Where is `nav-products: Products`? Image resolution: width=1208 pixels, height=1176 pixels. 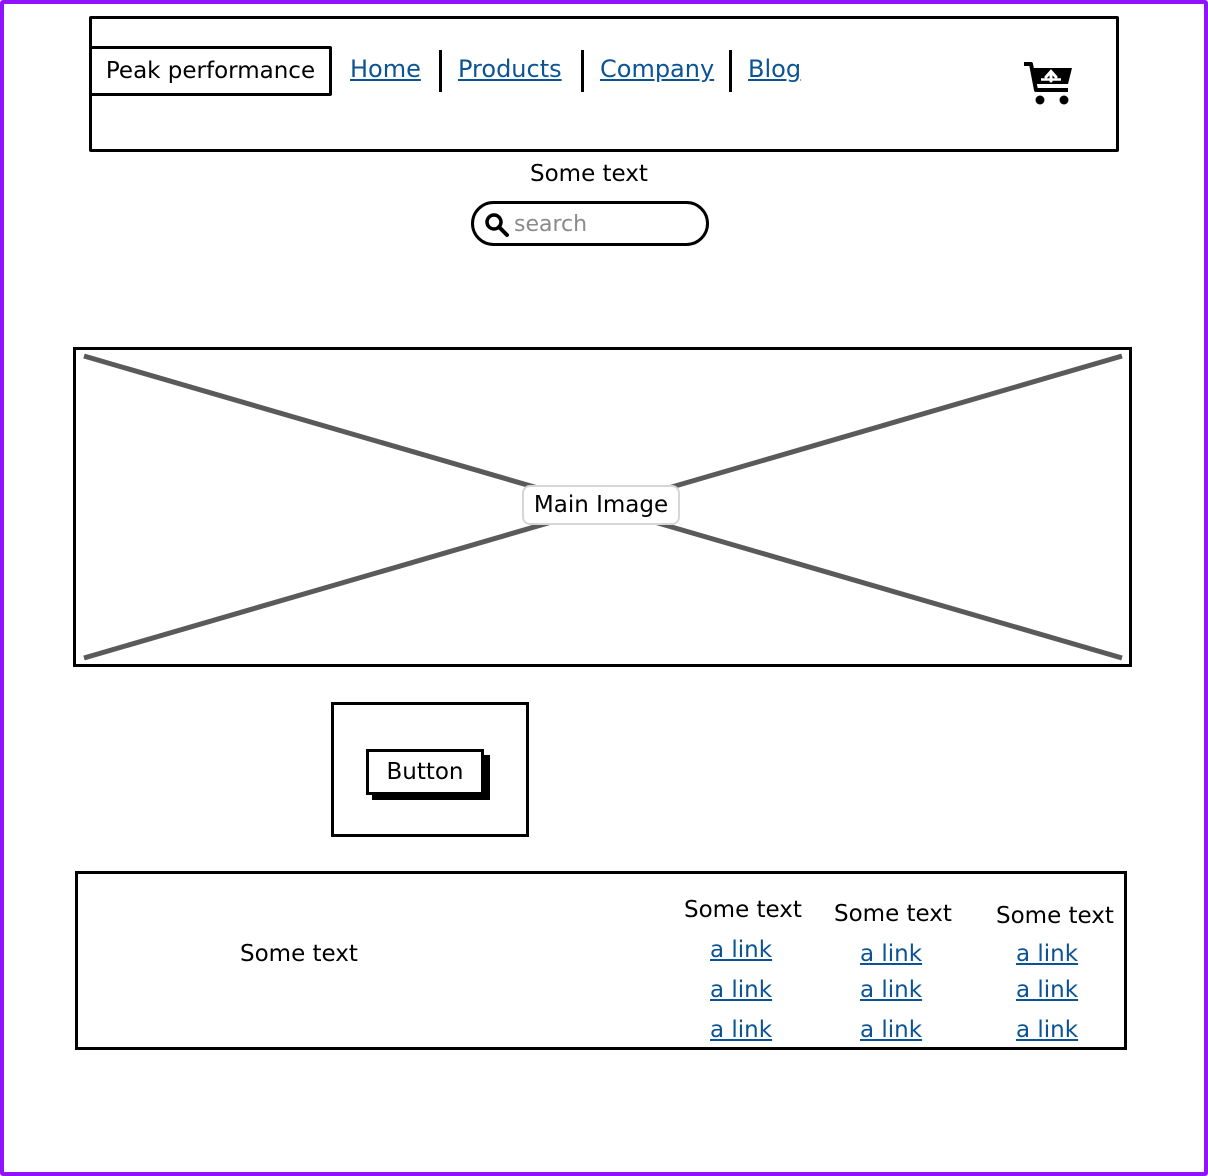 nav-products: Products is located at coordinates (510, 69).